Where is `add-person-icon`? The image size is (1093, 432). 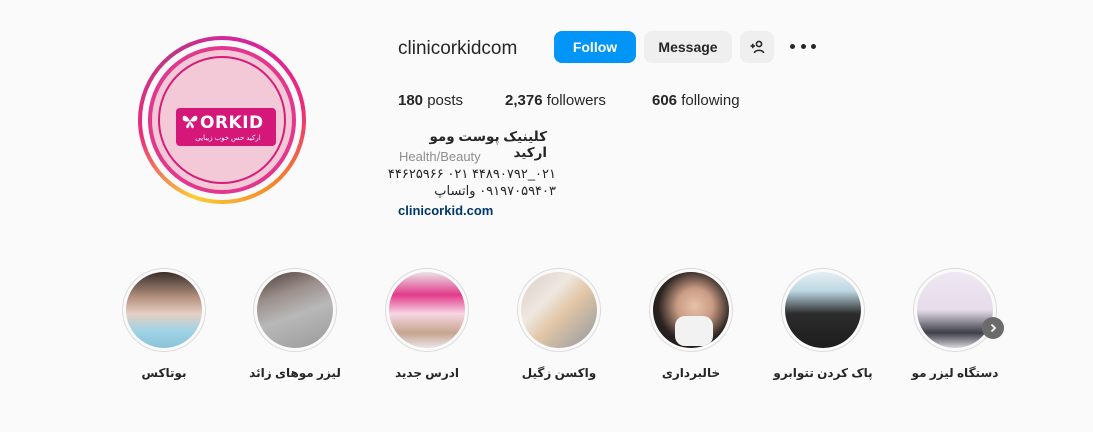 add-person-icon is located at coordinates (757, 47).